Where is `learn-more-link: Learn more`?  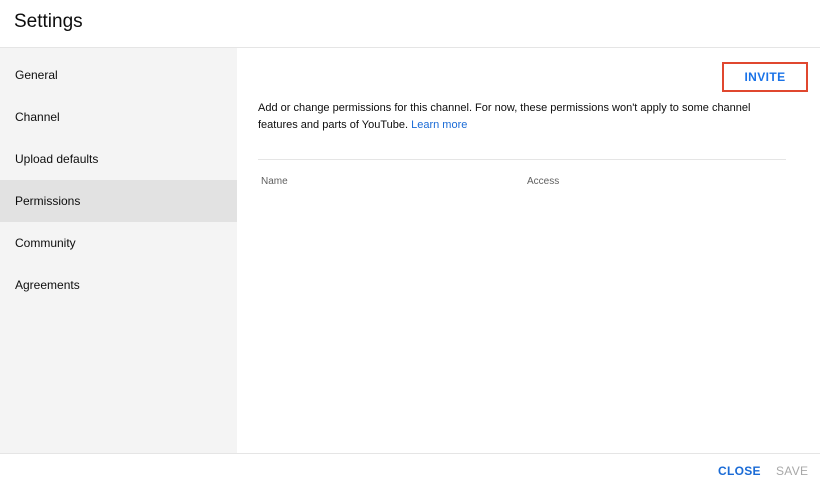
learn-more-link: Learn more is located at coordinates (439, 125).